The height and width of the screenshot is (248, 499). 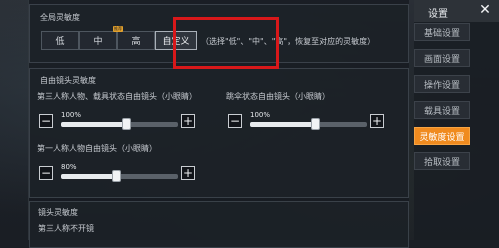 I want to click on highlight-annotation-box, so click(x=226, y=43).